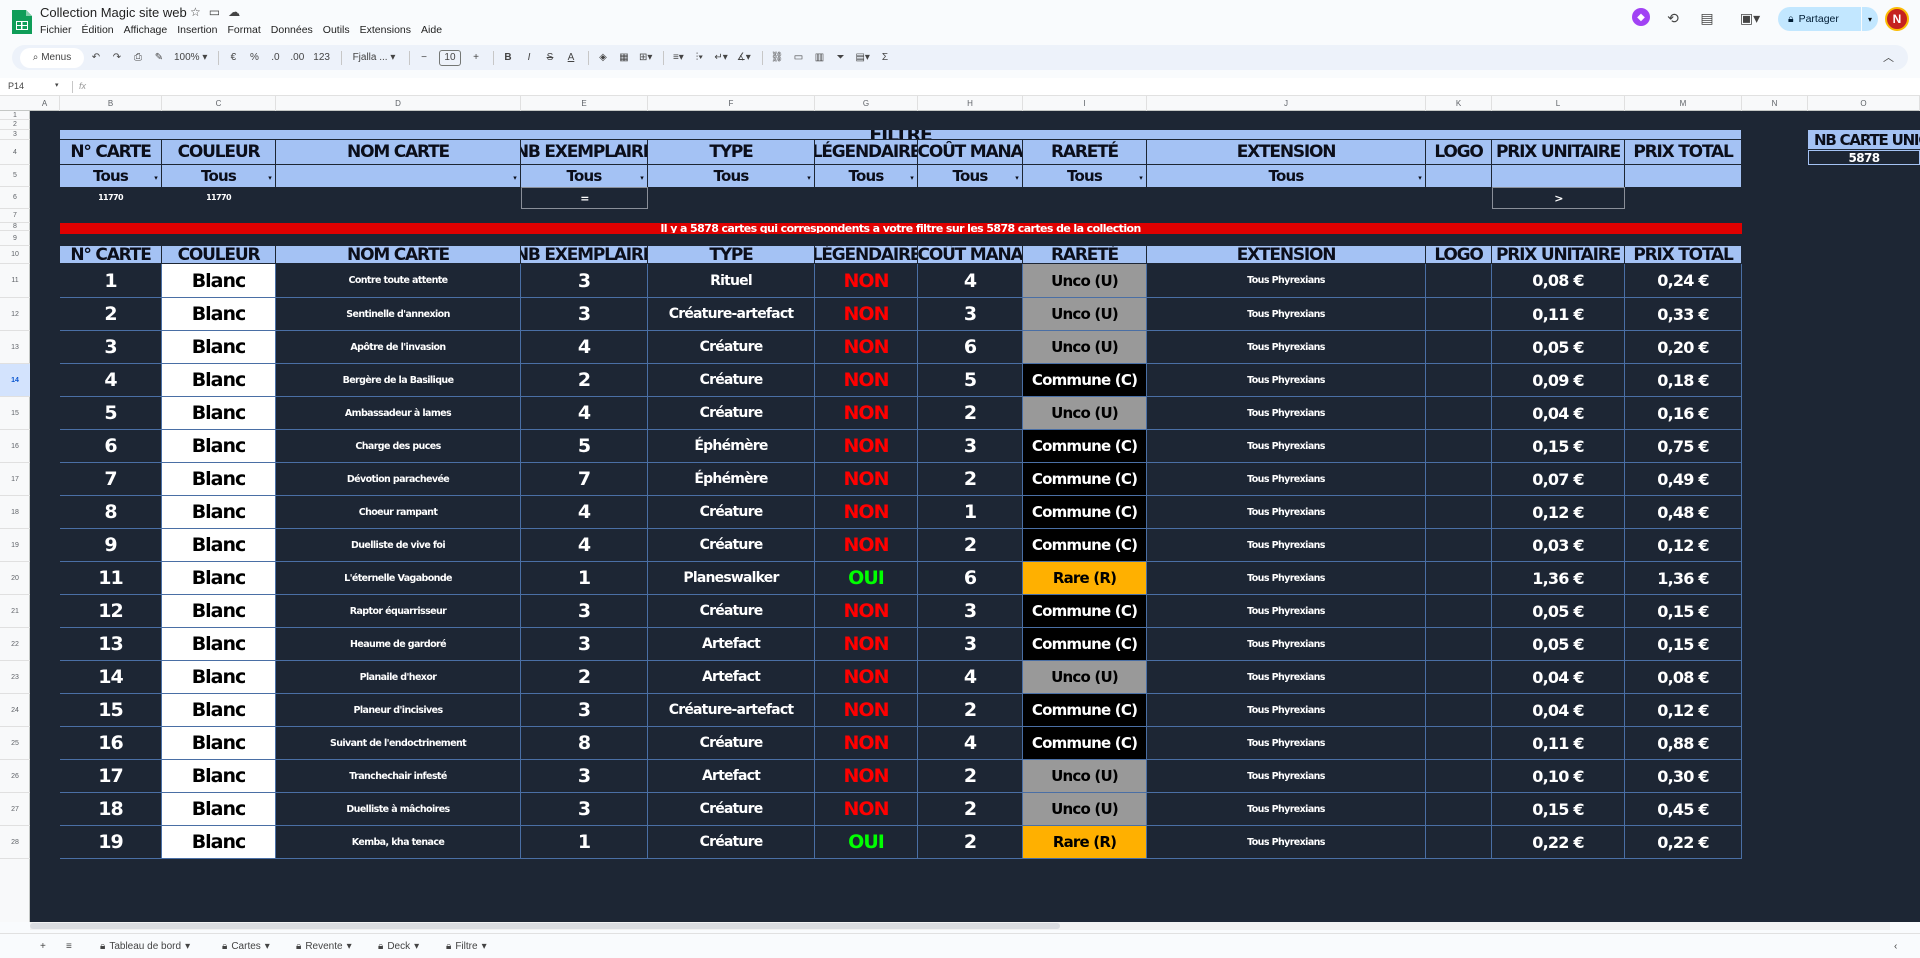  What do you see at coordinates (777, 58) in the screenshot?
I see `insert-link-icon: ⛓` at bounding box center [777, 58].